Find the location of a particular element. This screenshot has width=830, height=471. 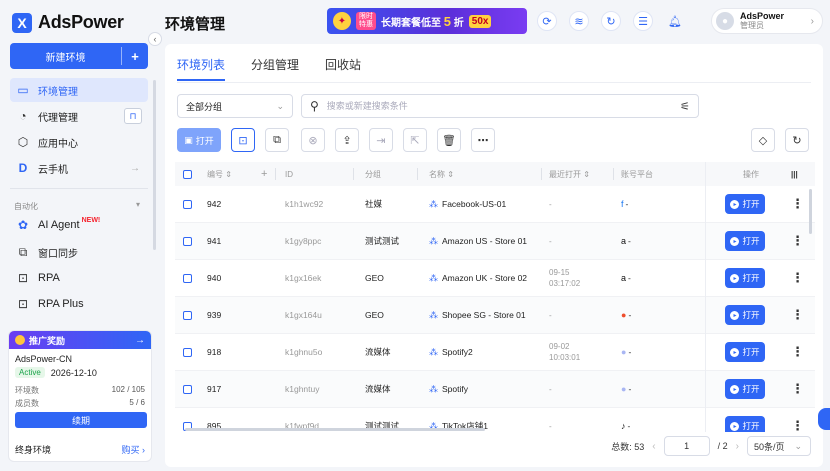

platform-icon: ♪ is located at coordinates (623, 426).